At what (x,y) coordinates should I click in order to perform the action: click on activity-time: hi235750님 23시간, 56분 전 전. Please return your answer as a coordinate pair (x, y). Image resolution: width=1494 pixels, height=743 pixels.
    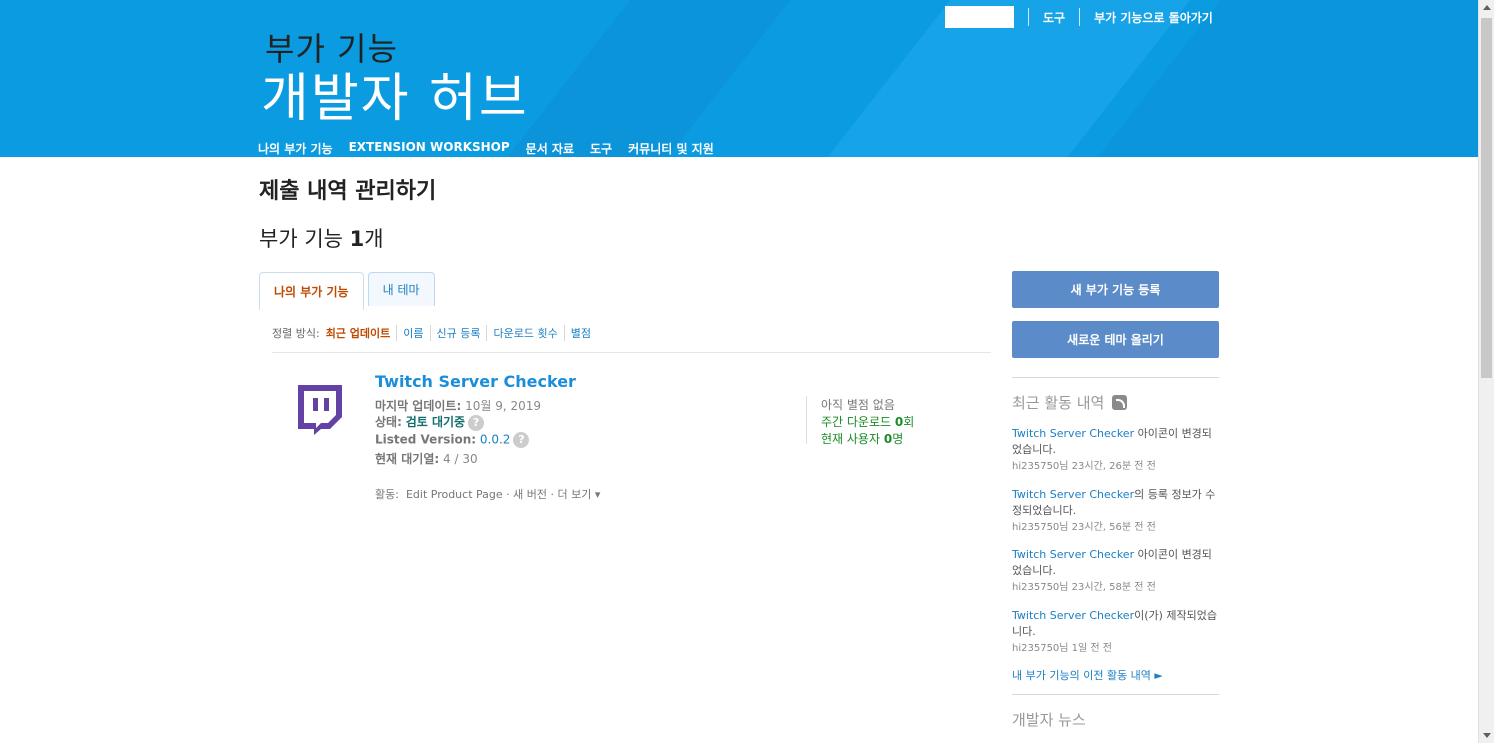
    Looking at the image, I should click on (1084, 527).